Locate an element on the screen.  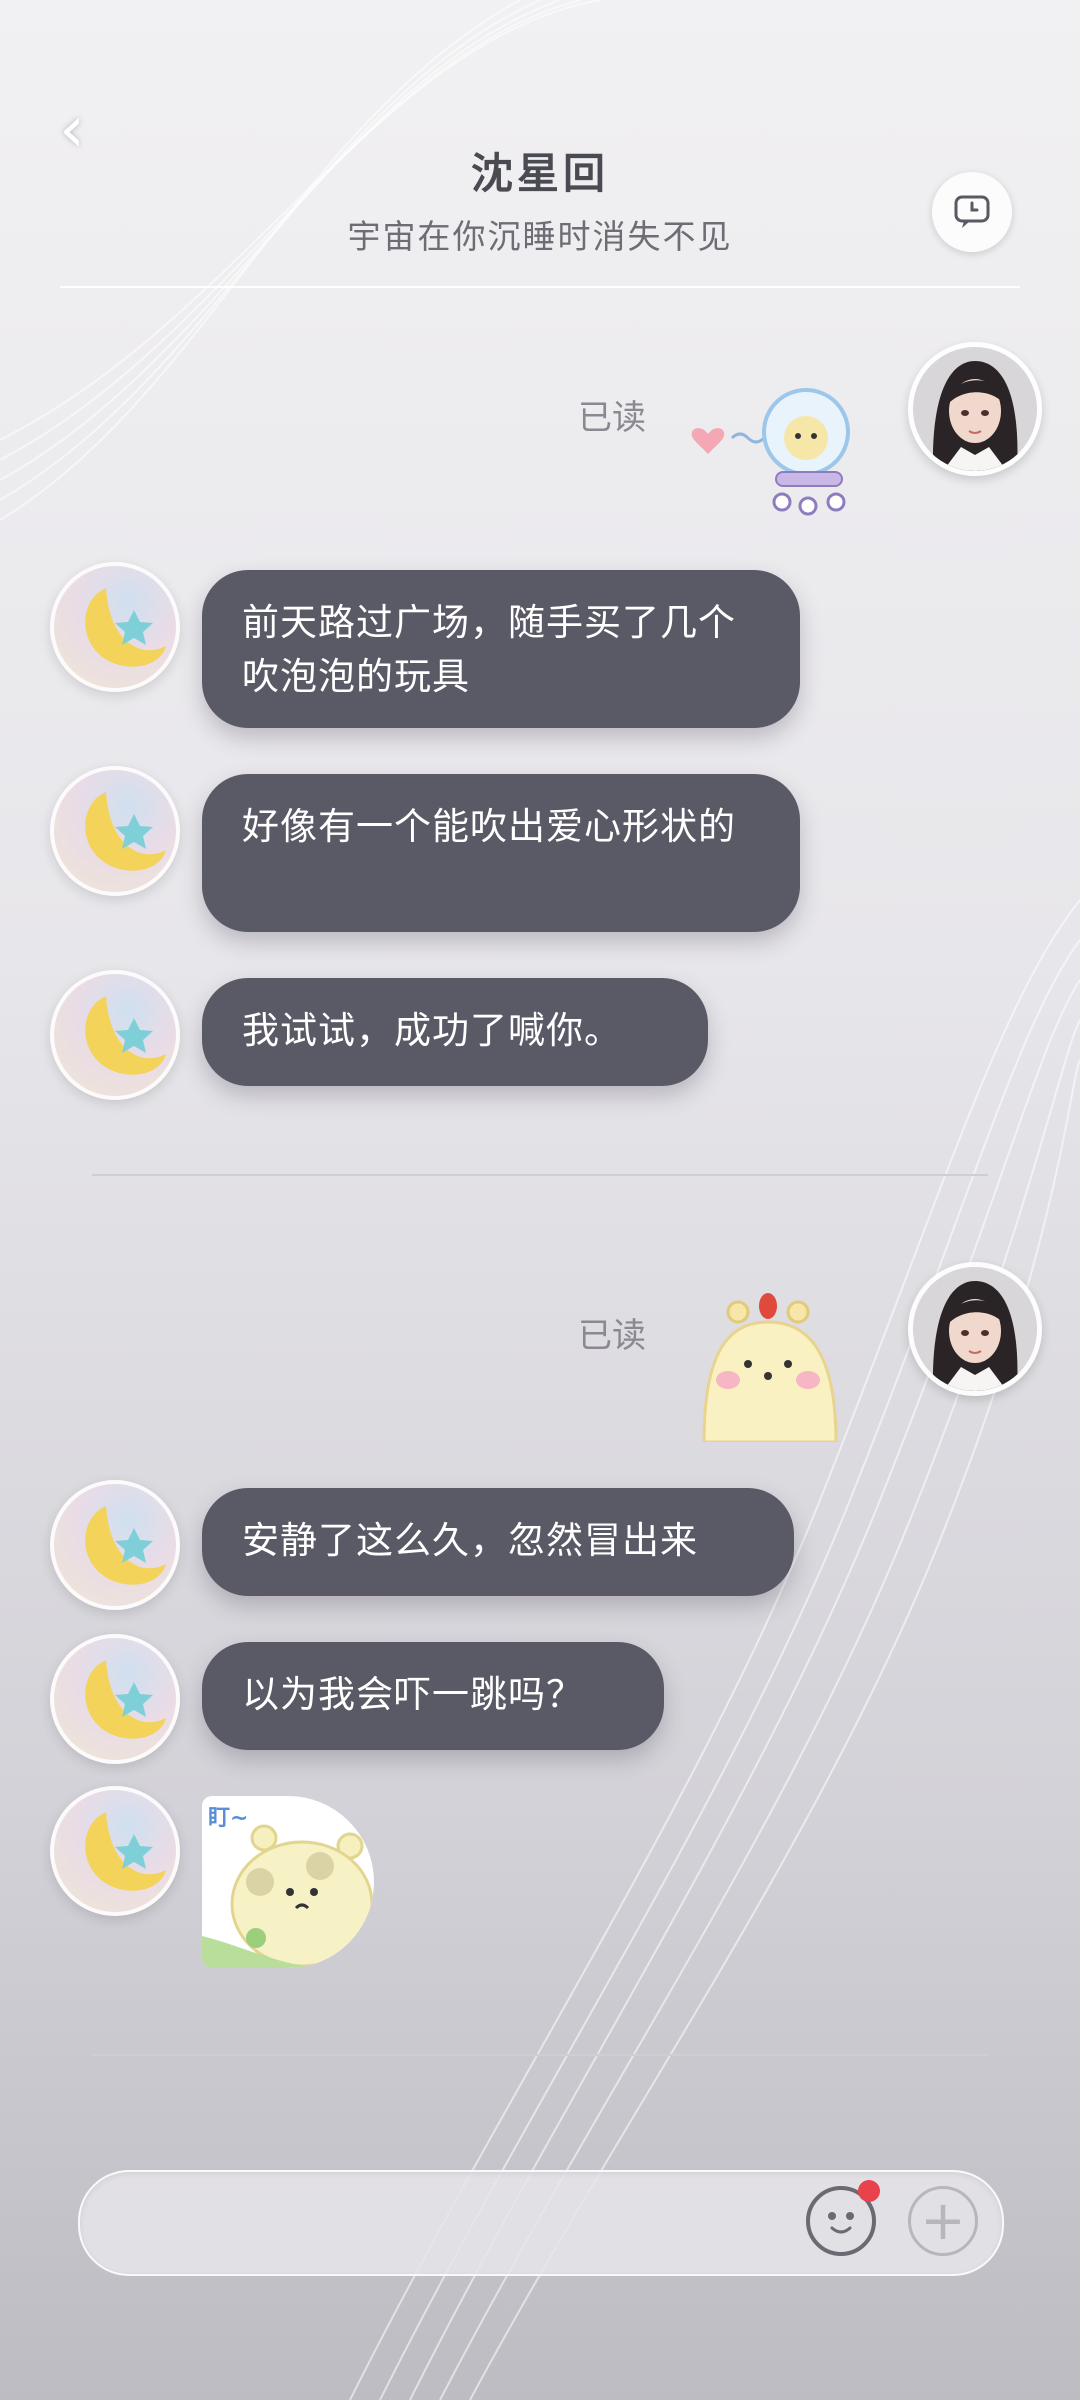
bottom-divider is located at coordinates (540, 2055).